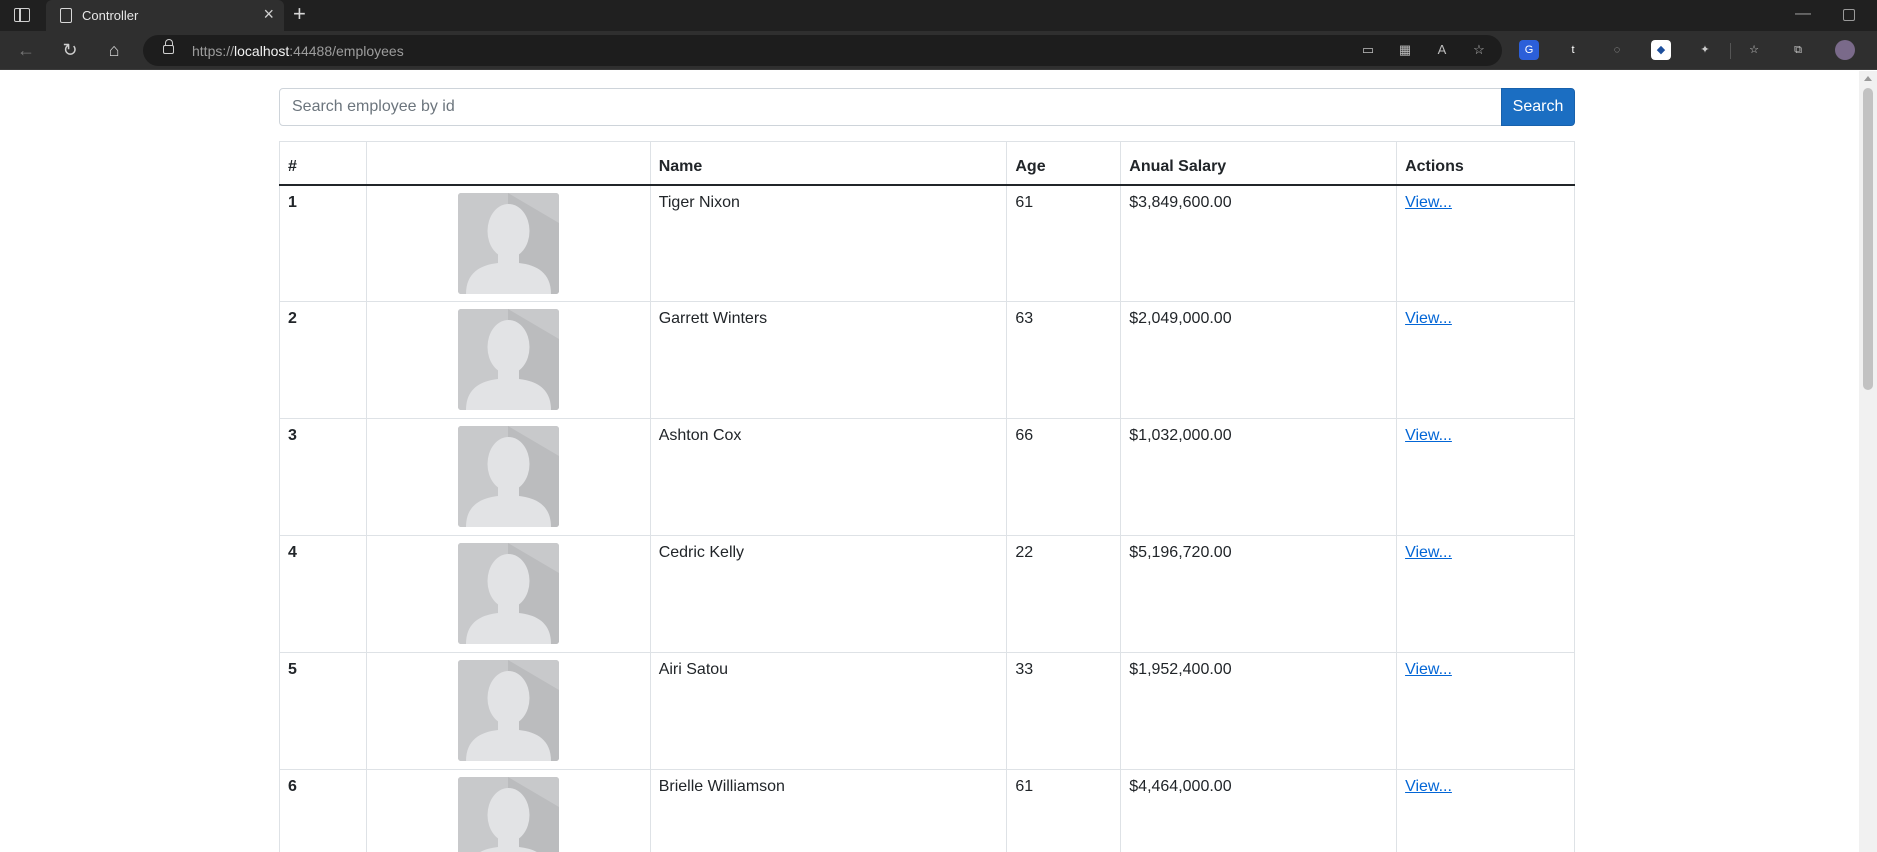 Image resolution: width=1877 pixels, height=852 pixels. What do you see at coordinates (1730, 51) in the screenshot?
I see `toolbar-divider` at bounding box center [1730, 51].